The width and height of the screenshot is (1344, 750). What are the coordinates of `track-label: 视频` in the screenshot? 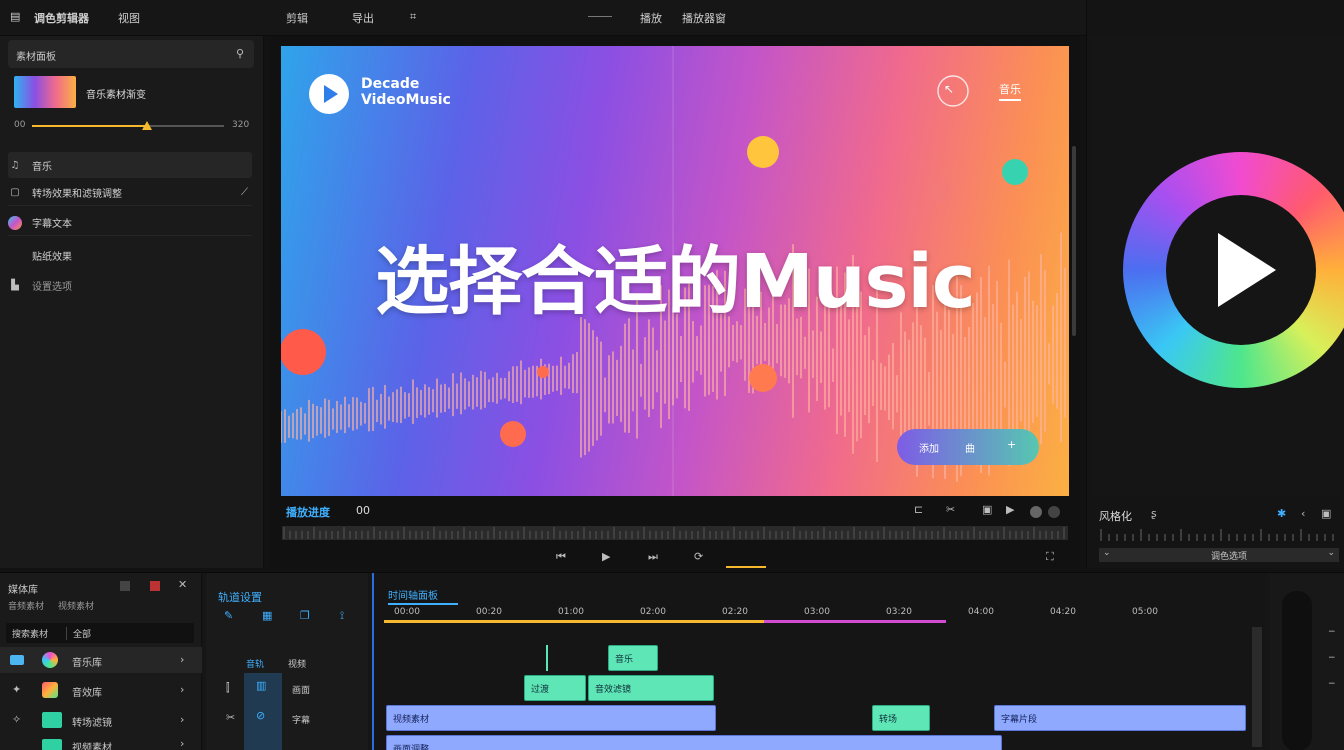 It's located at (297, 665).